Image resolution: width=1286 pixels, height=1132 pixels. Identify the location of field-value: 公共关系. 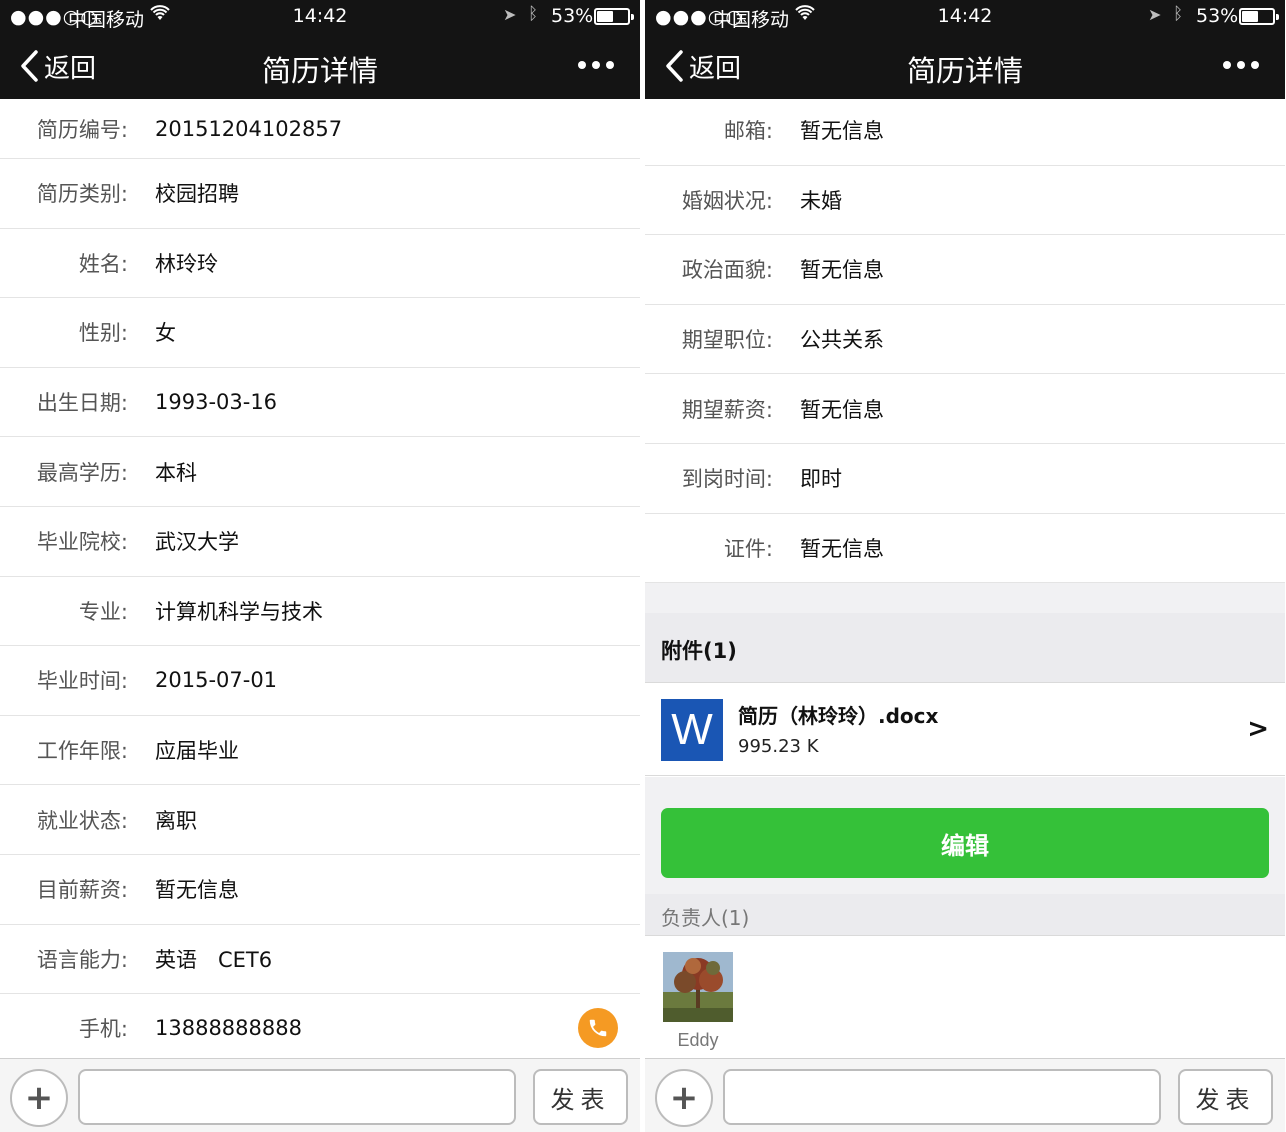
(842, 340).